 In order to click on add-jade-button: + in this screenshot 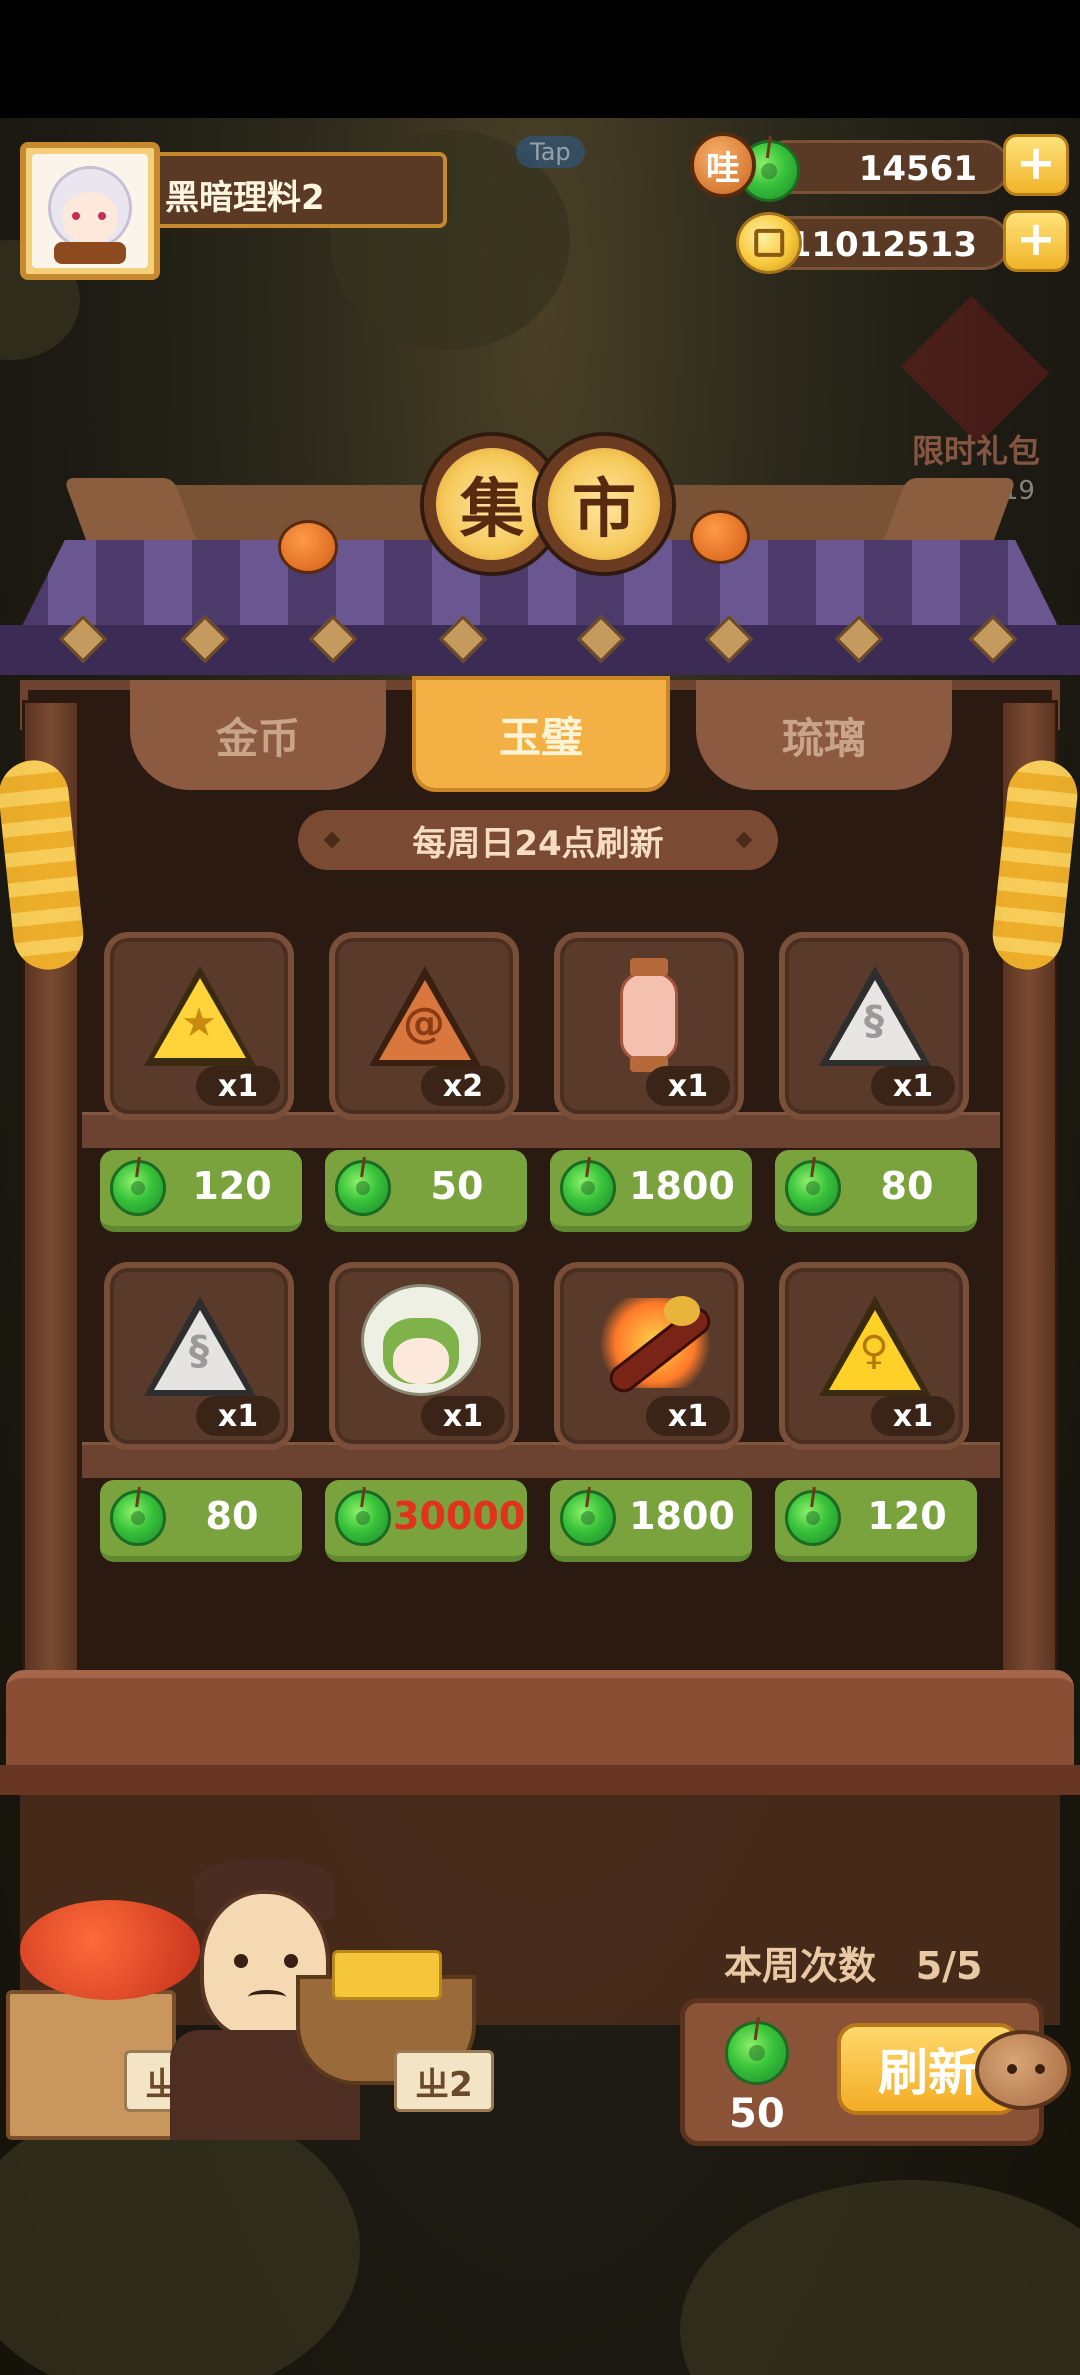, I will do `click(1036, 165)`.